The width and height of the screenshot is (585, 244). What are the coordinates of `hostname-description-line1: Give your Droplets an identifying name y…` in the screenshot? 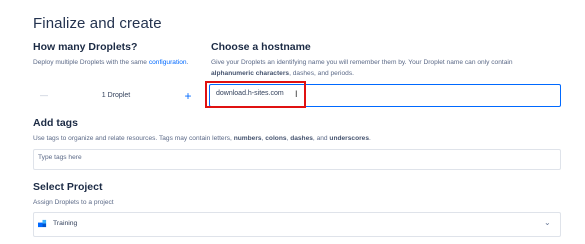 It's located at (362, 62).